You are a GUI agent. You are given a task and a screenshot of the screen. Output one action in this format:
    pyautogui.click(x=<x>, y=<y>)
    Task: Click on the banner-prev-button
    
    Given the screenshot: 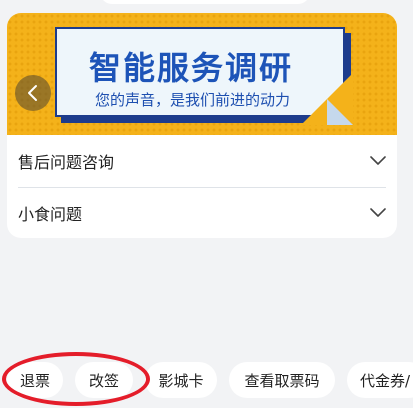 What is the action you would take?
    pyautogui.click(x=33, y=93)
    